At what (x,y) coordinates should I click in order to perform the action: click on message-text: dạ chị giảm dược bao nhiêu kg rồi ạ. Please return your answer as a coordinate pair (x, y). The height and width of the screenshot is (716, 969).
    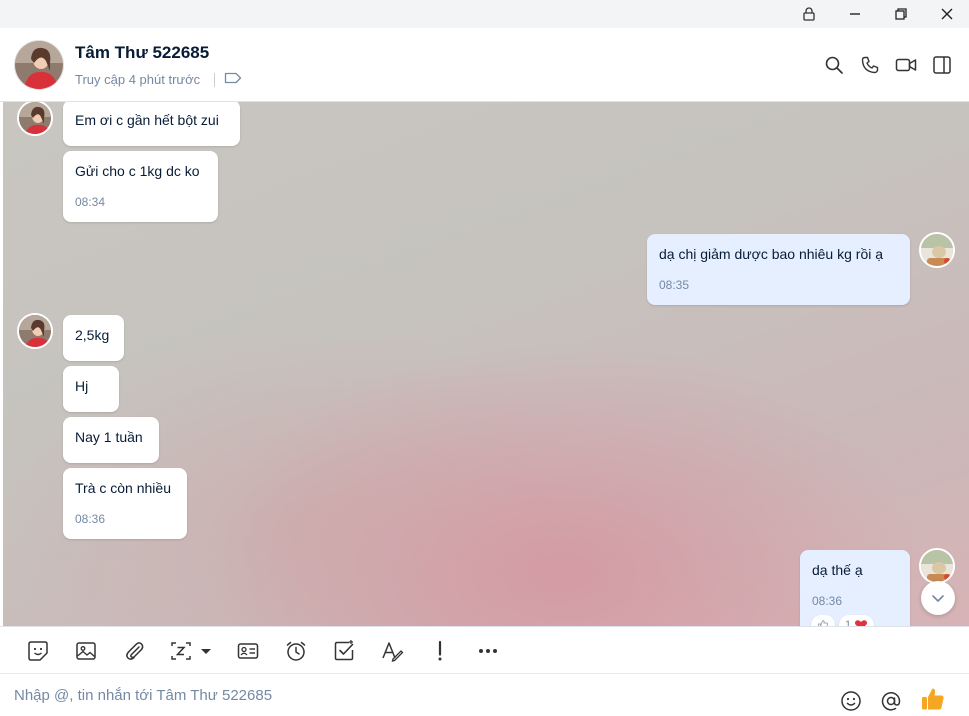
    Looking at the image, I should click on (771, 254).